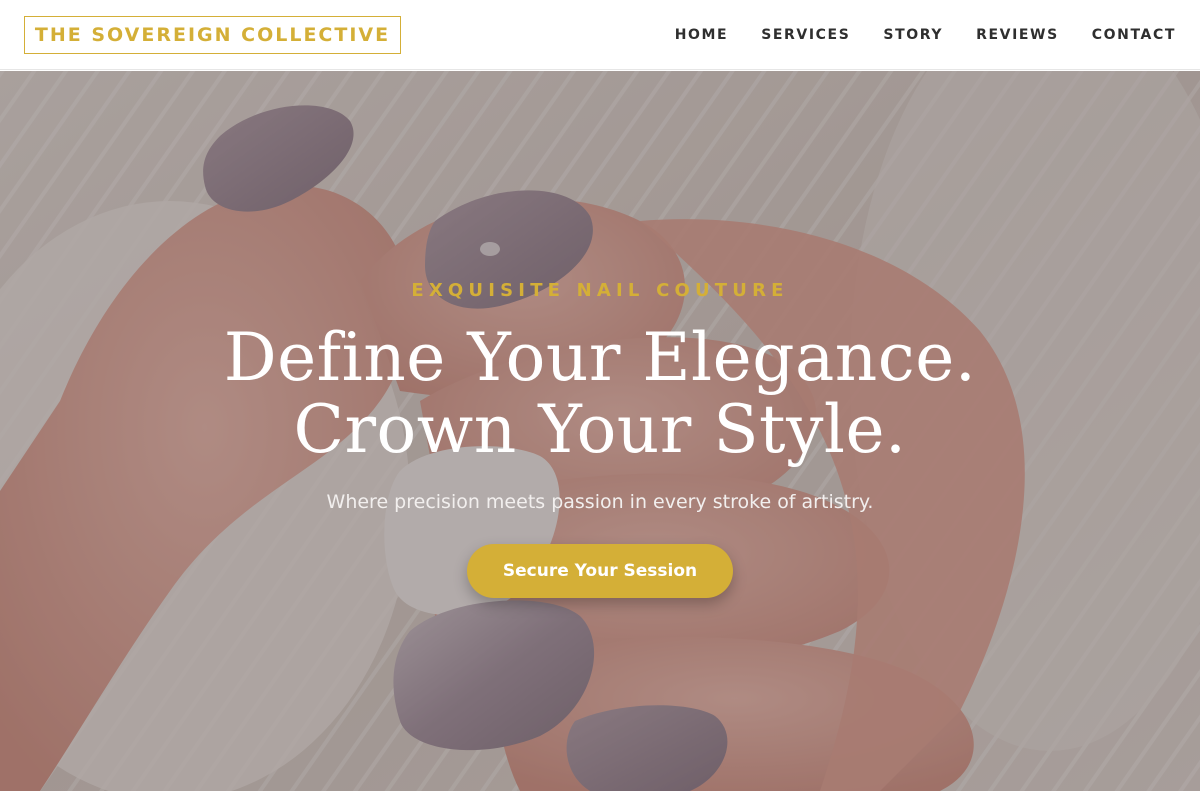 The height and width of the screenshot is (800, 1200). I want to click on nav-link-services: SERVICES, so click(805, 35).